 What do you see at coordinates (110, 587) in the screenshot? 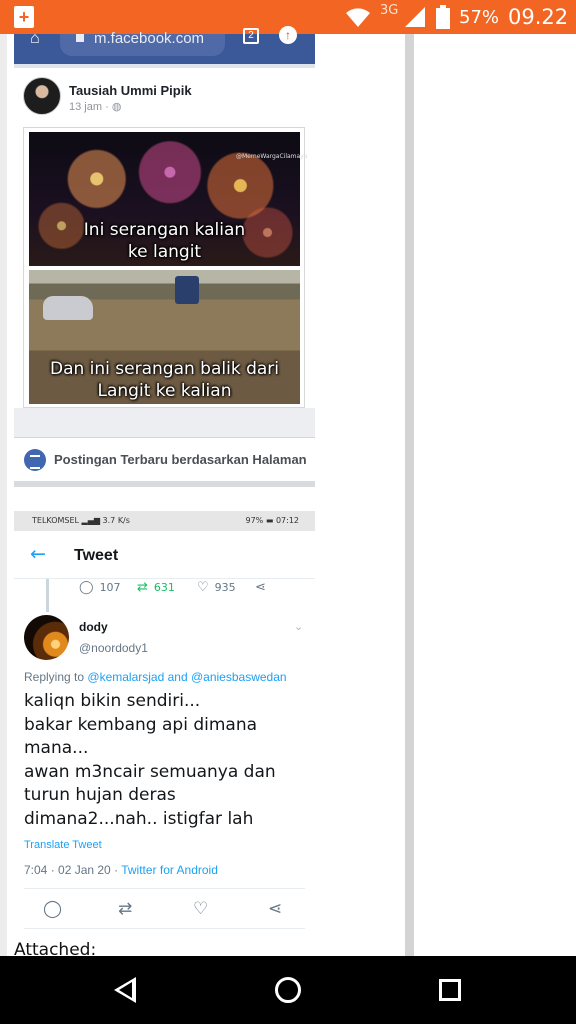
I see `reply-count-text: 107` at bounding box center [110, 587].